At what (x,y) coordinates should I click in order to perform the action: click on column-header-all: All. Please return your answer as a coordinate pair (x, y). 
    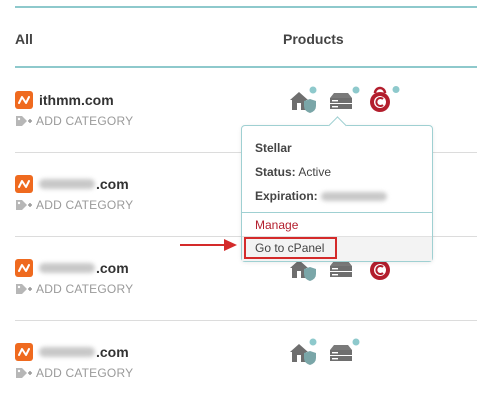
    Looking at the image, I should click on (24, 39).